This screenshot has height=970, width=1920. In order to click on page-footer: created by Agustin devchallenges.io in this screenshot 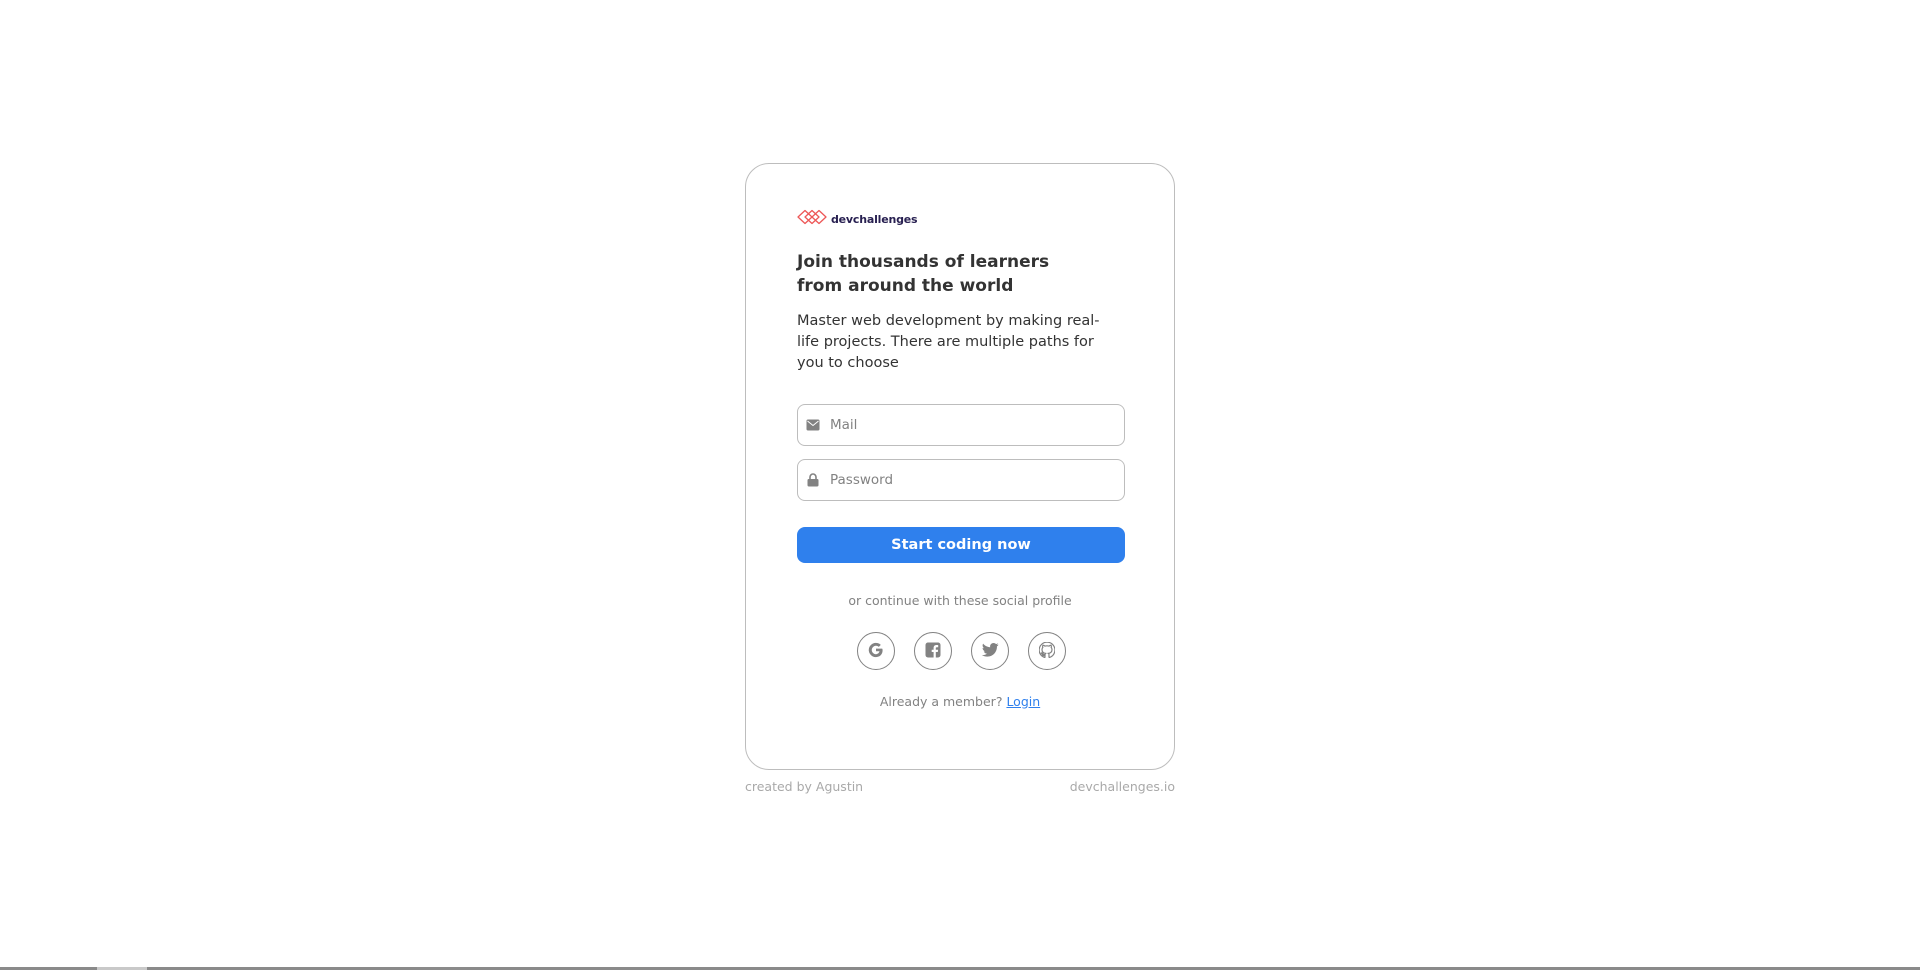, I will do `click(960, 786)`.